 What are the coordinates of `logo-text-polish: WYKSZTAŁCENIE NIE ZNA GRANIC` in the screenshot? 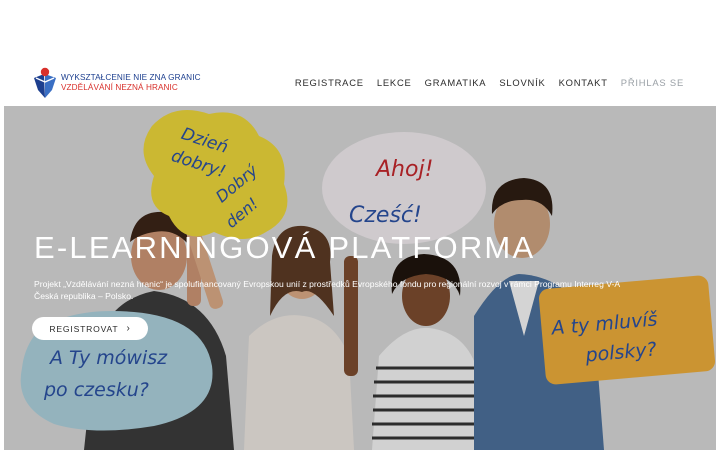 It's located at (131, 77).